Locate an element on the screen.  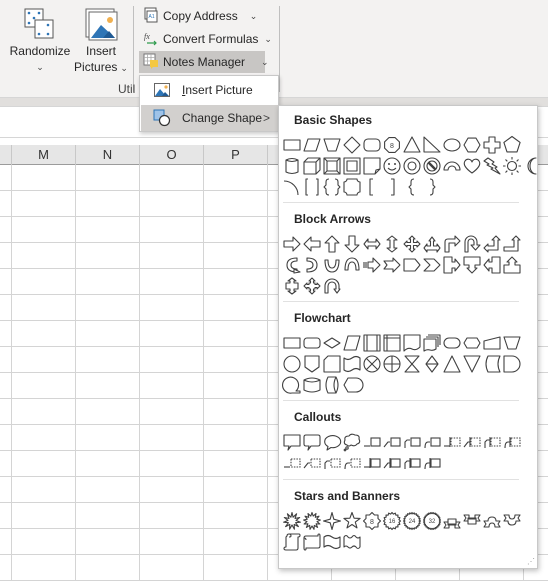
shape-line-callout-1-accent-bar-icon is located at coordinates (452, 442).